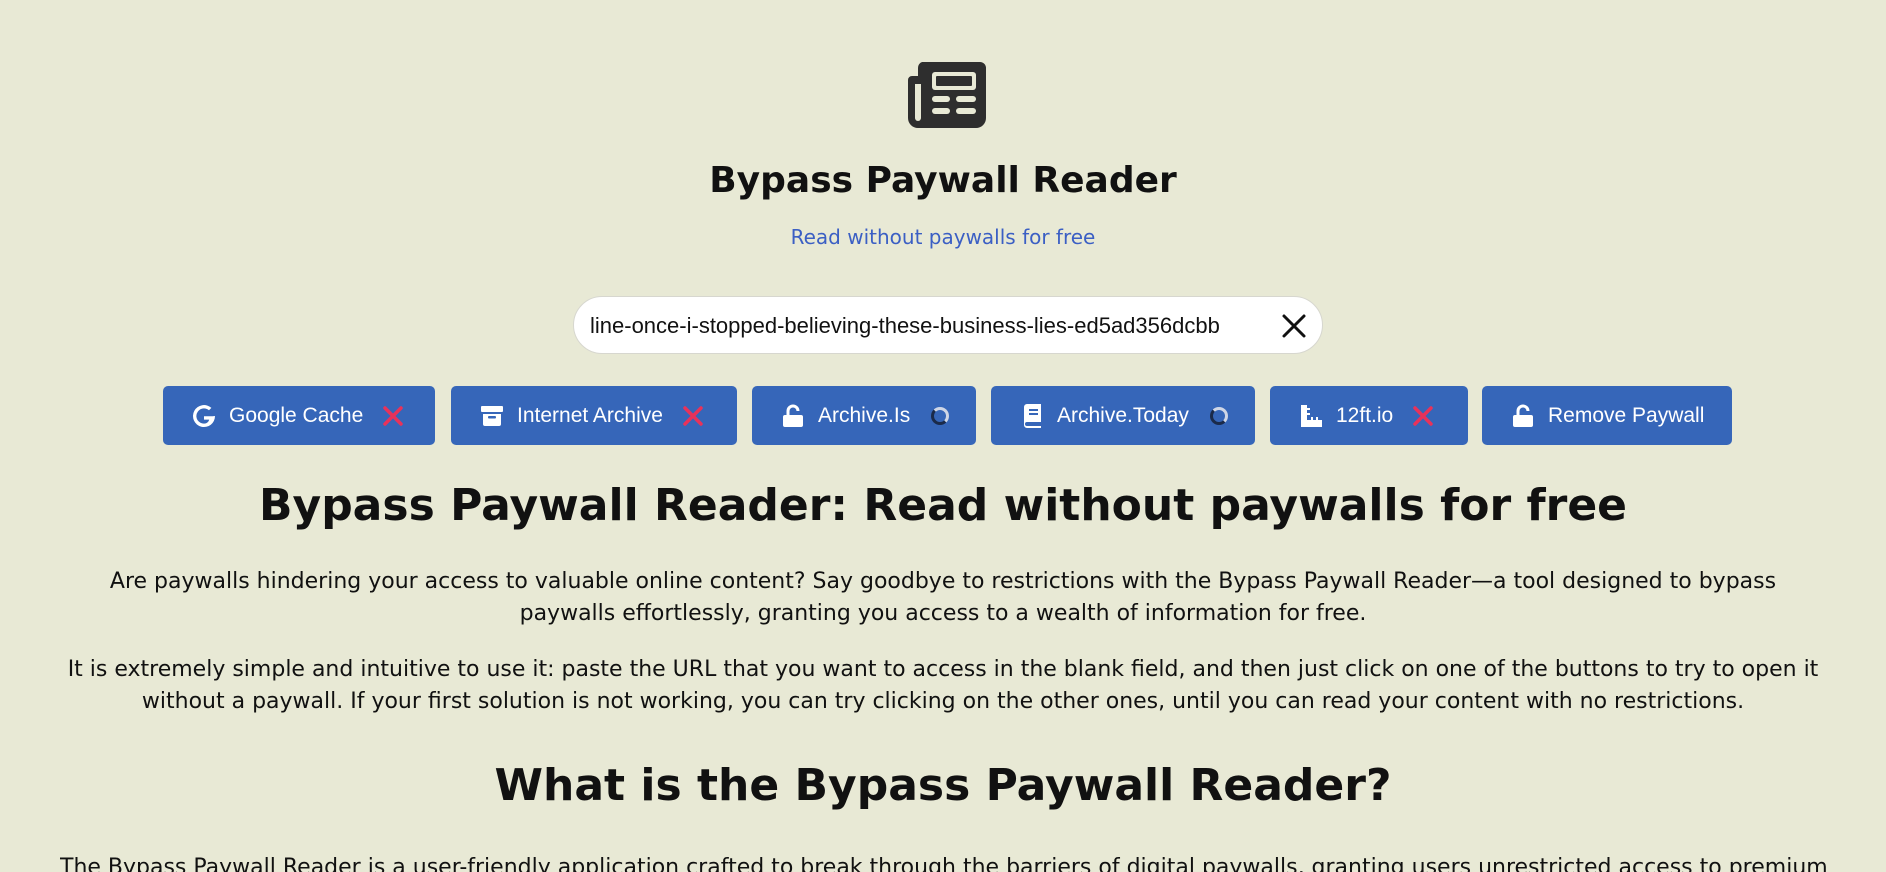 The image size is (1886, 872). I want to click on book-icon, so click(1032, 416).